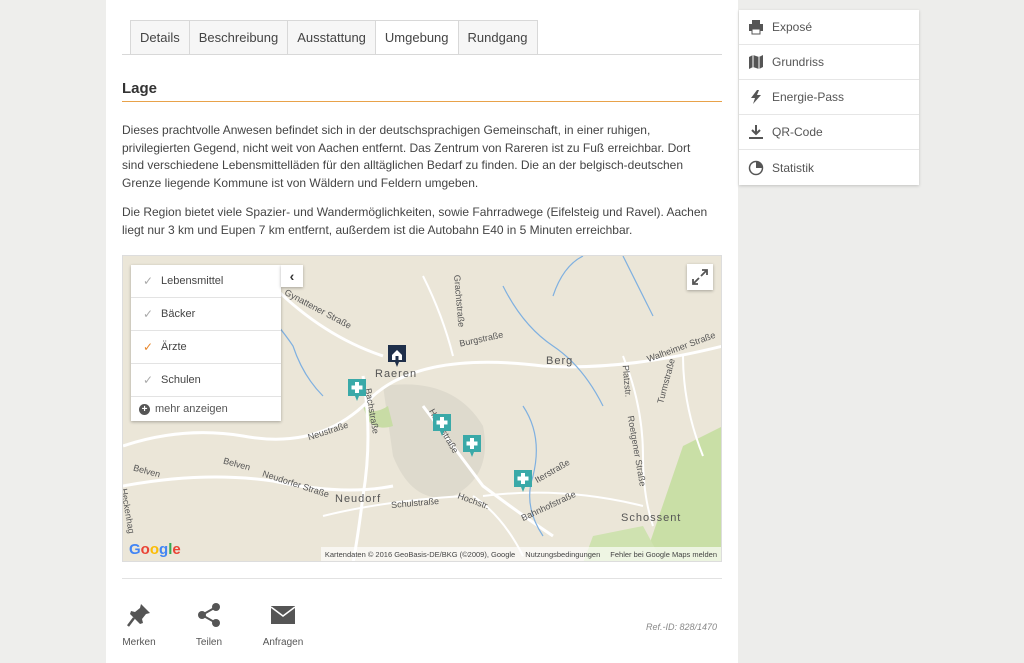  What do you see at coordinates (682, 627) in the screenshot?
I see `reference-id: Ref.-ID: 828/1470` at bounding box center [682, 627].